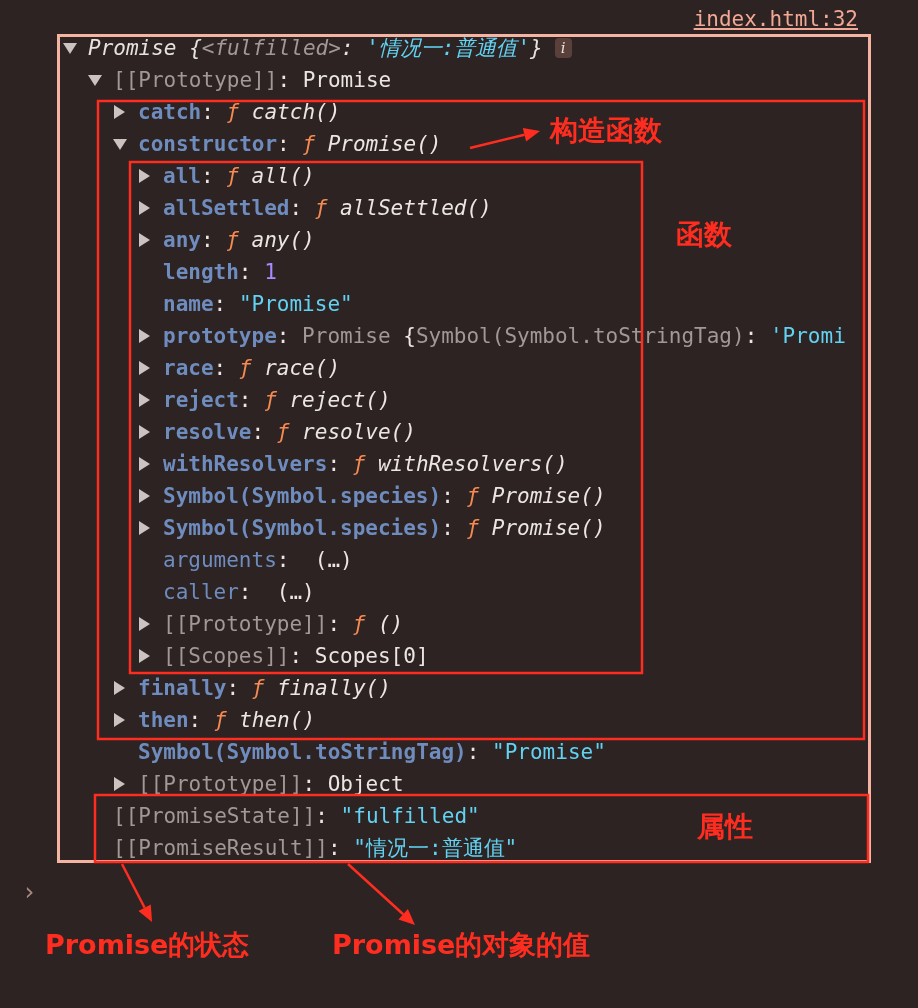 This screenshot has height=1008, width=918. What do you see at coordinates (296, 816) in the screenshot?
I see `property-row-text: [[PromiseState]]: "fulfilled"` at bounding box center [296, 816].